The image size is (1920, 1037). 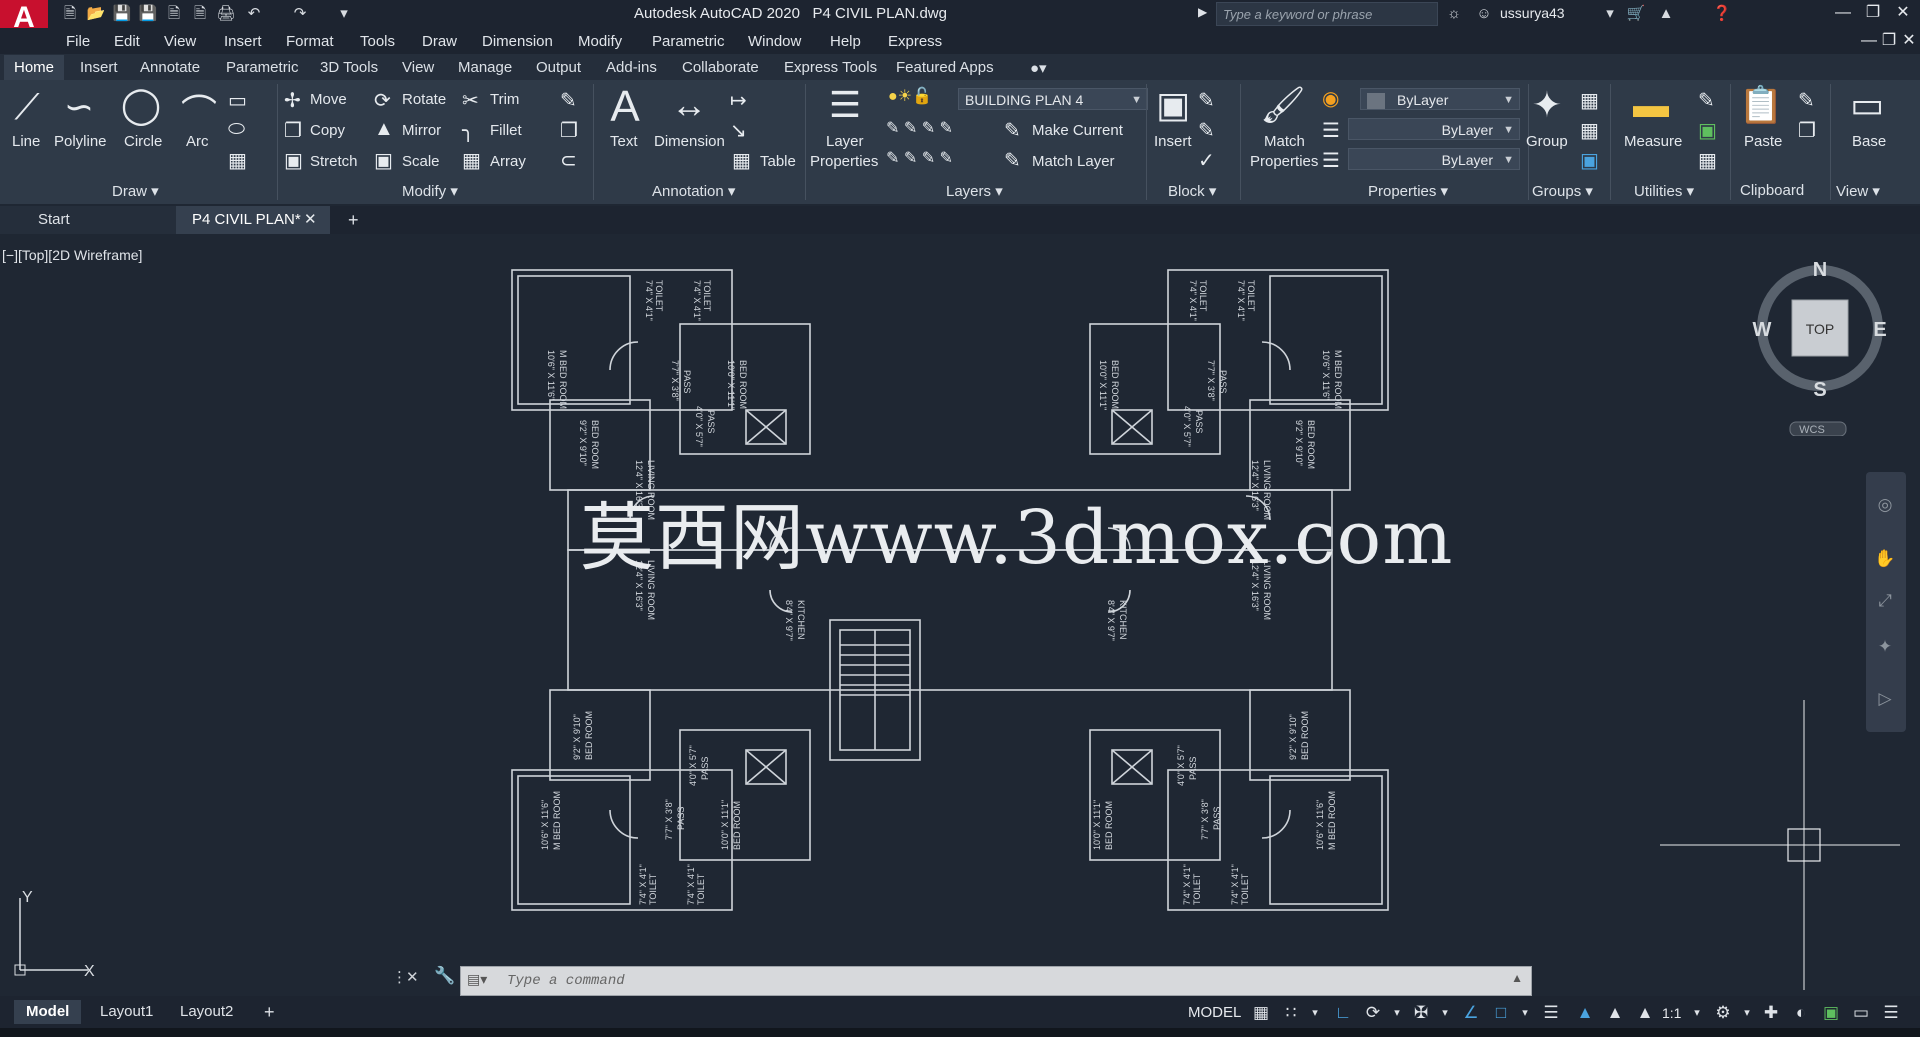 What do you see at coordinates (383, 160) in the screenshot?
I see `scale-icon: ▣` at bounding box center [383, 160].